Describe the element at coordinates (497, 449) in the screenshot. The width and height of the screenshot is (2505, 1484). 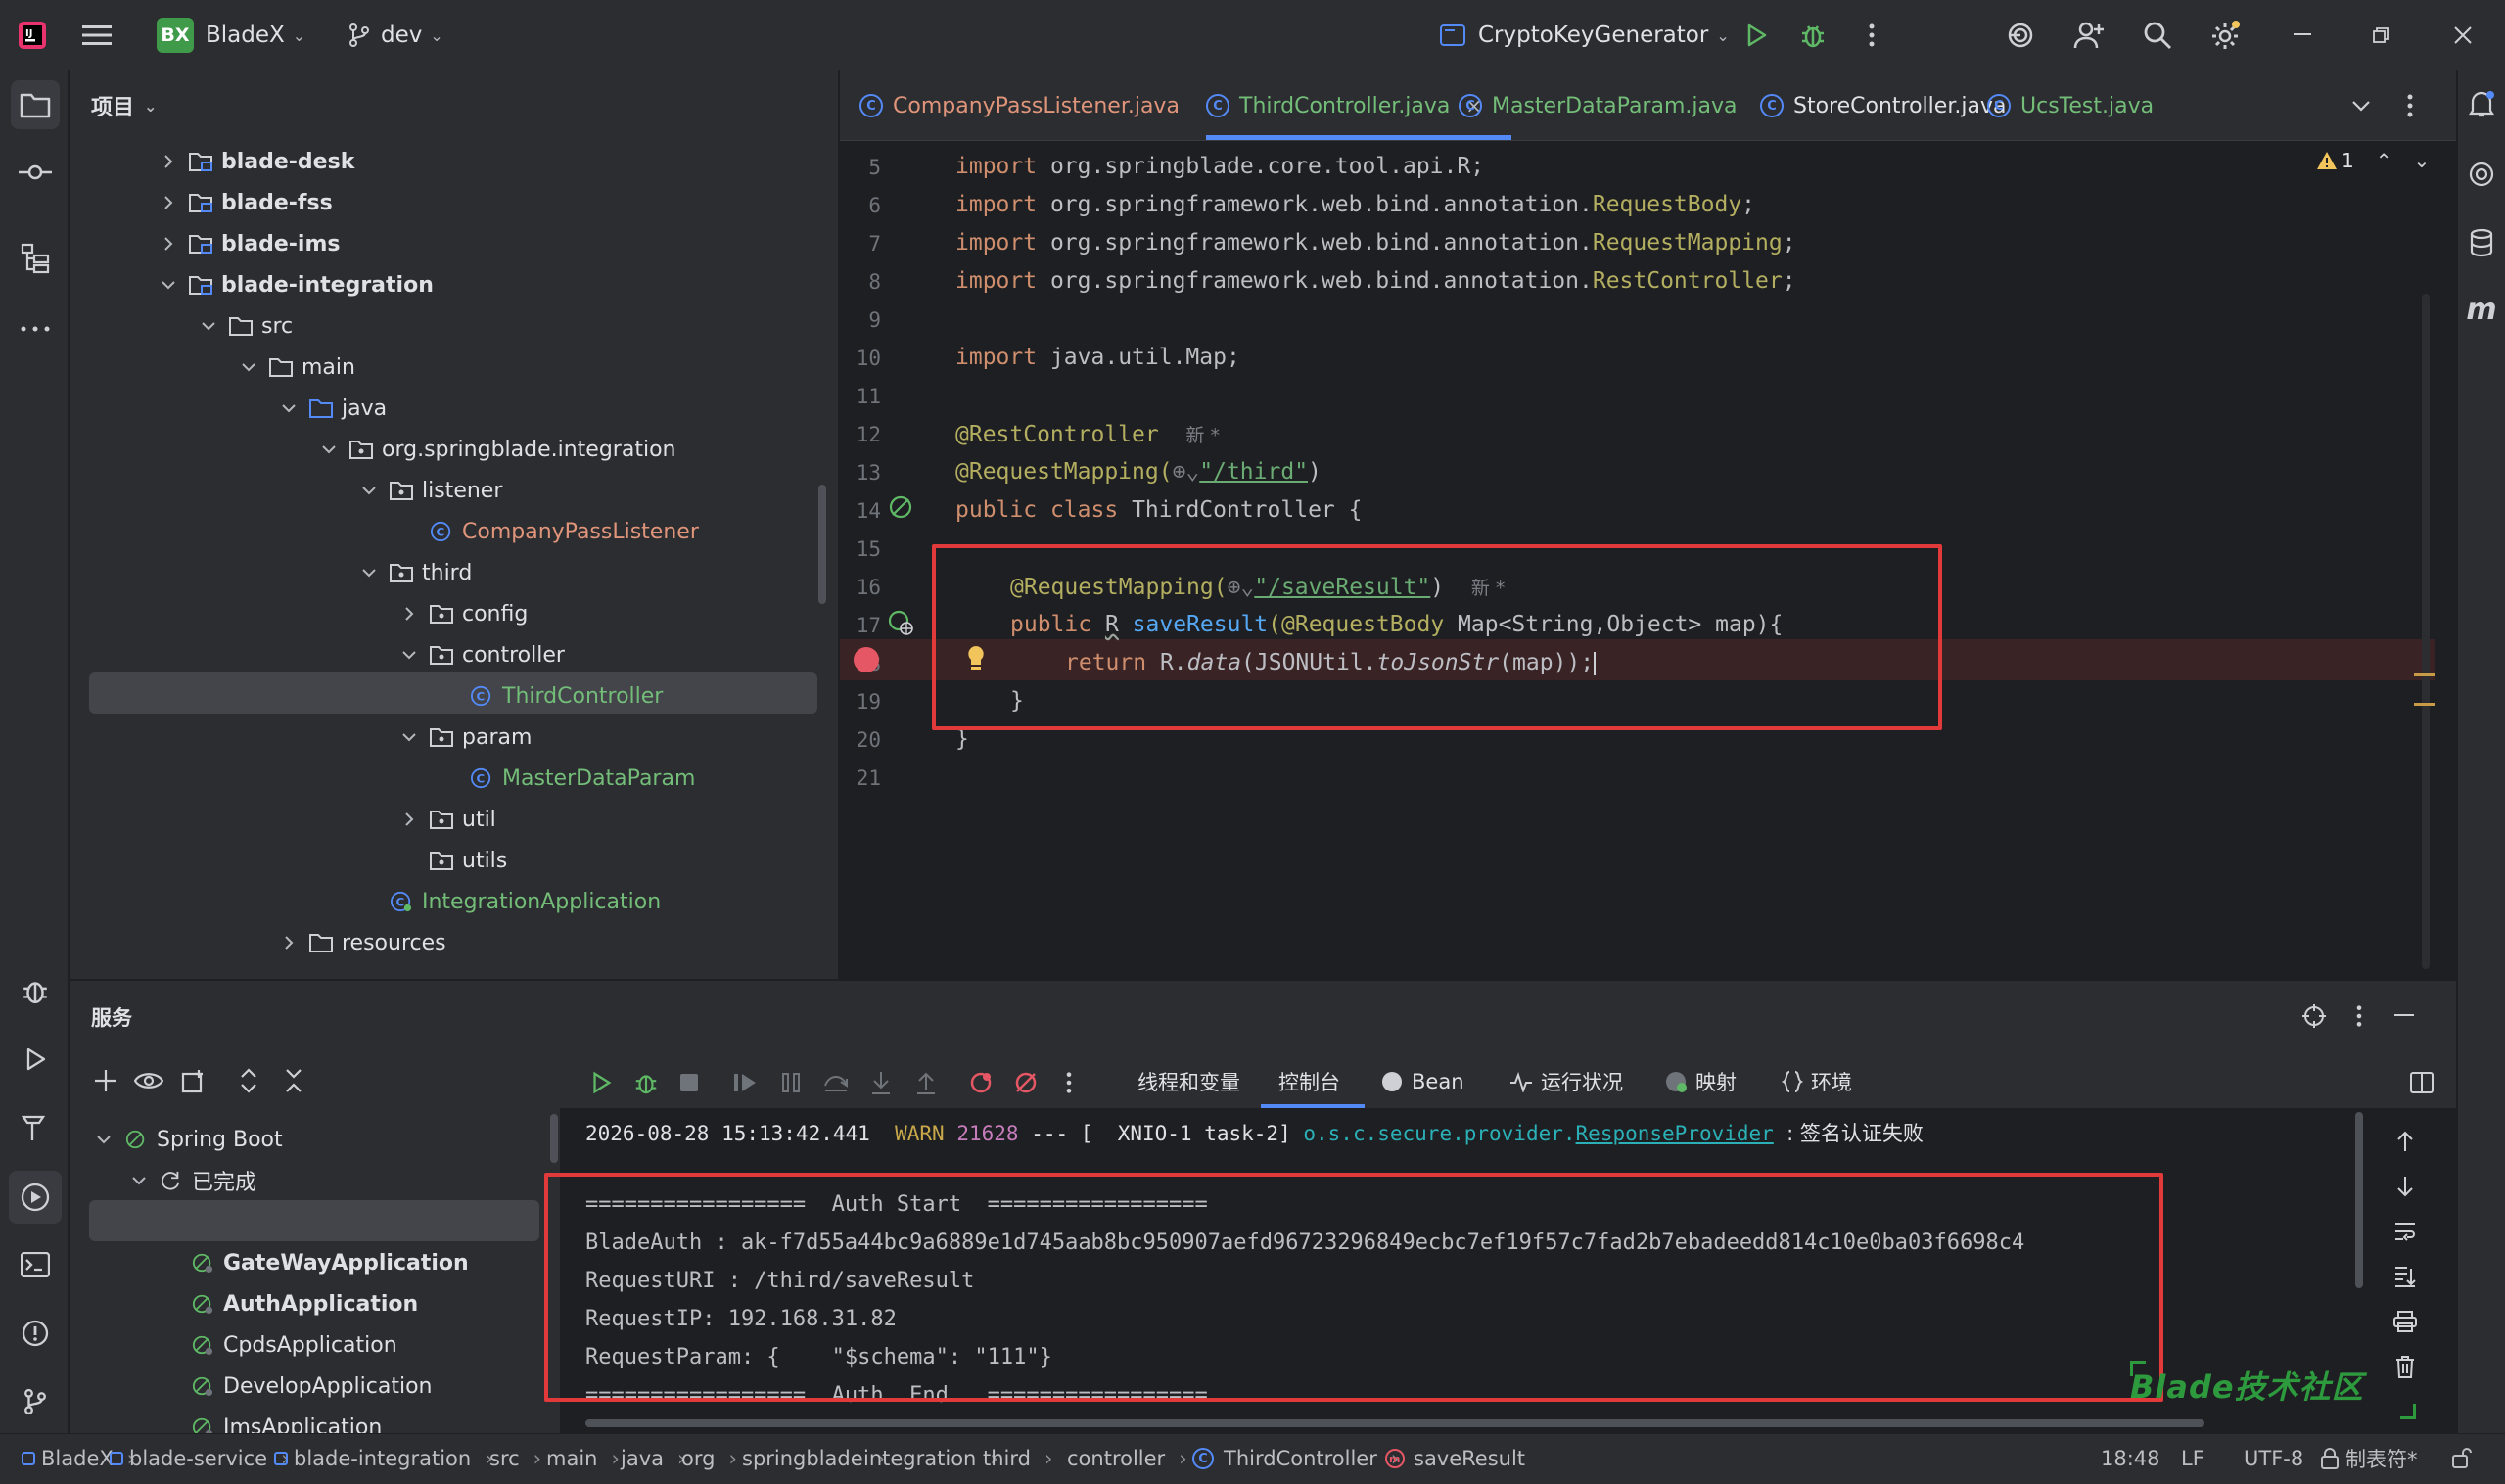
I see `tree-item: org.springblade.integration` at that location.